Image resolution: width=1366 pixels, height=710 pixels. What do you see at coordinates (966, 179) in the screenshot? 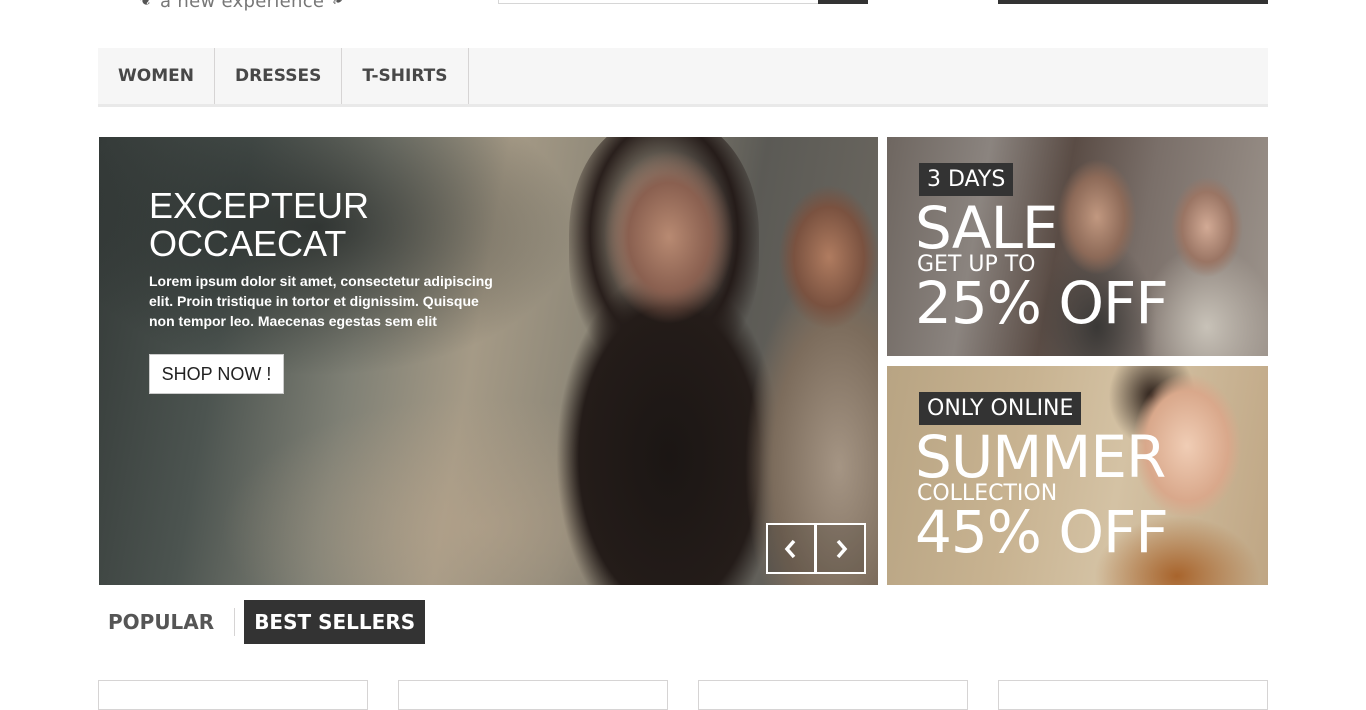
I see `banner-badge: 3 DAYS` at bounding box center [966, 179].